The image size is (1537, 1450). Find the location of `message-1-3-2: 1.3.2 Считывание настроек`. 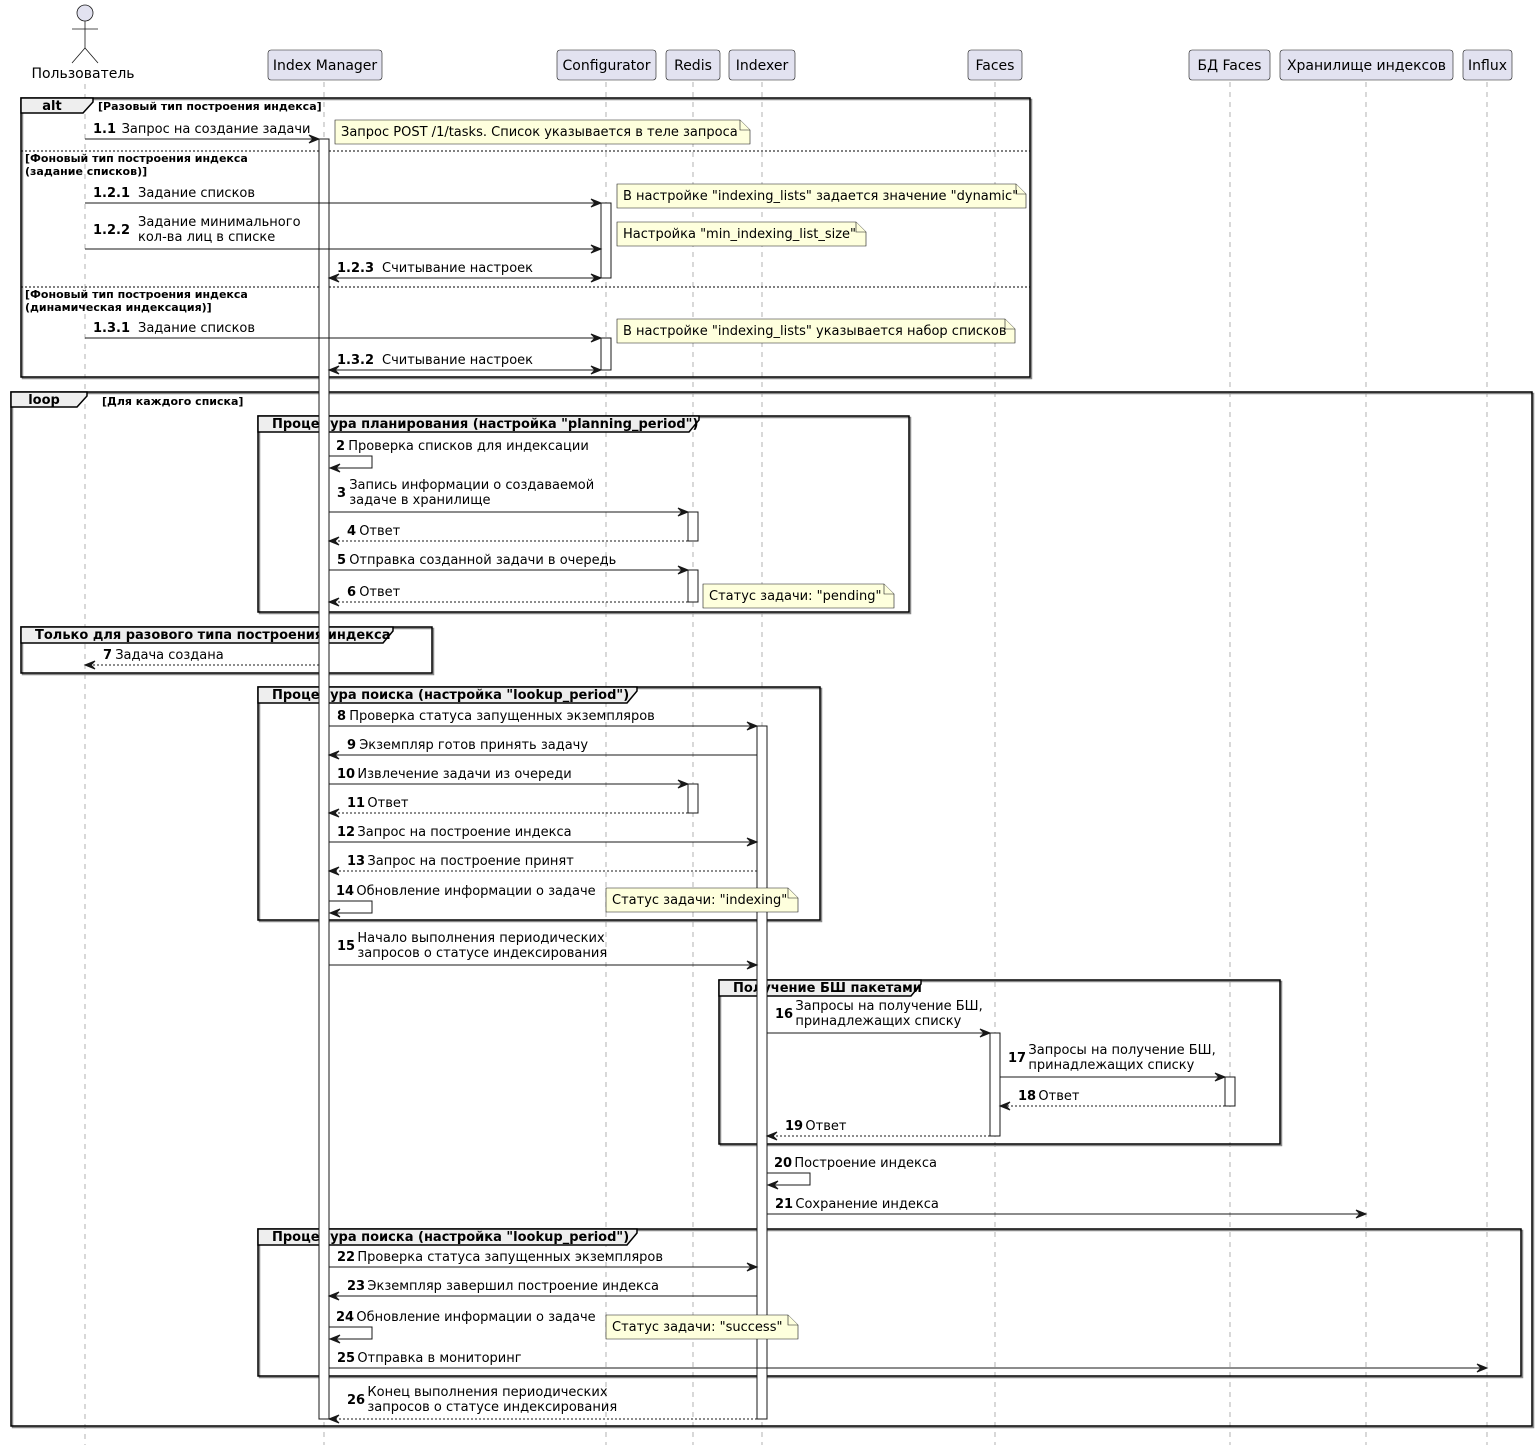

message-1-3-2: 1.3.2 Считывание настроек is located at coordinates (465, 364).